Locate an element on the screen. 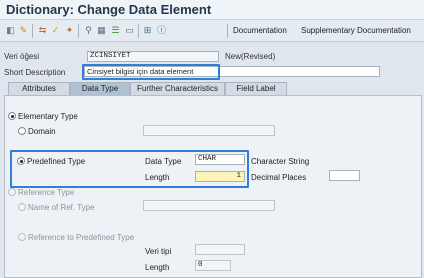 The height and width of the screenshot is (278, 424). tab-data-type: Data Type is located at coordinates (100, 88).